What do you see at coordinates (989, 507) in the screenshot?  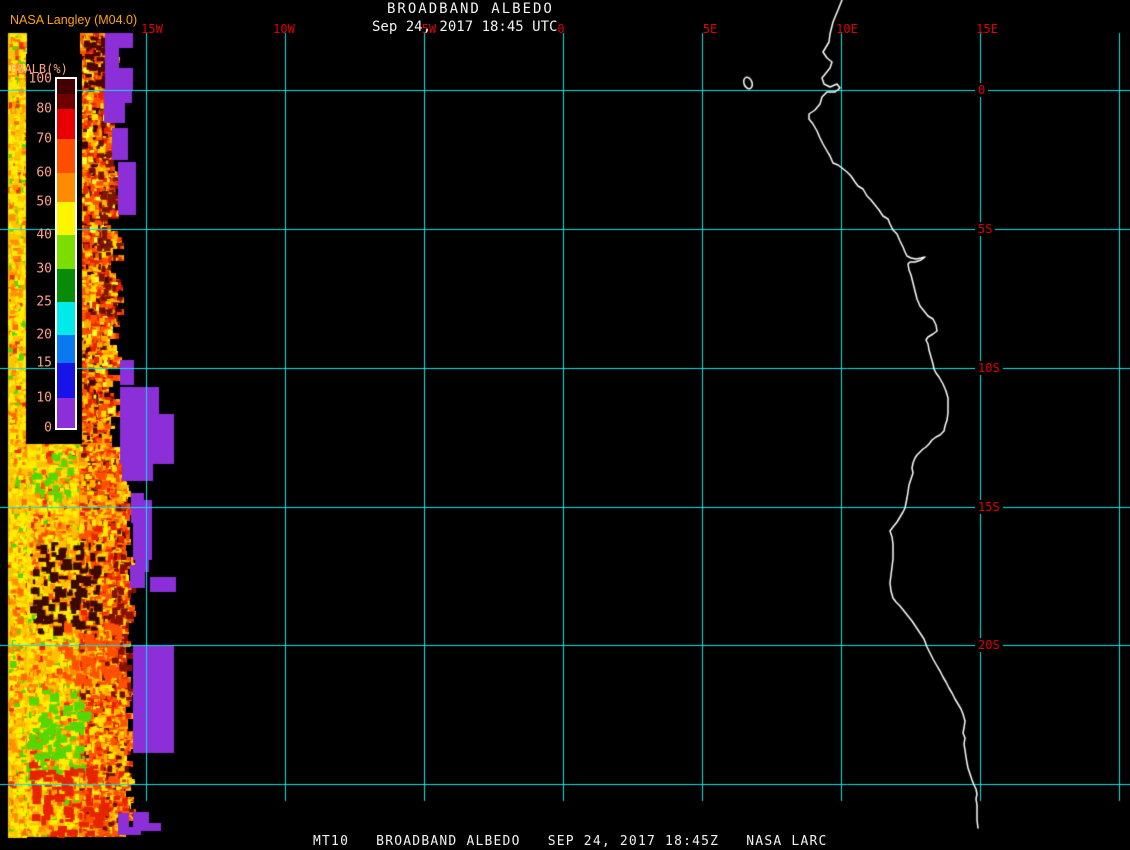 I see `lat-label-15S: 15S` at bounding box center [989, 507].